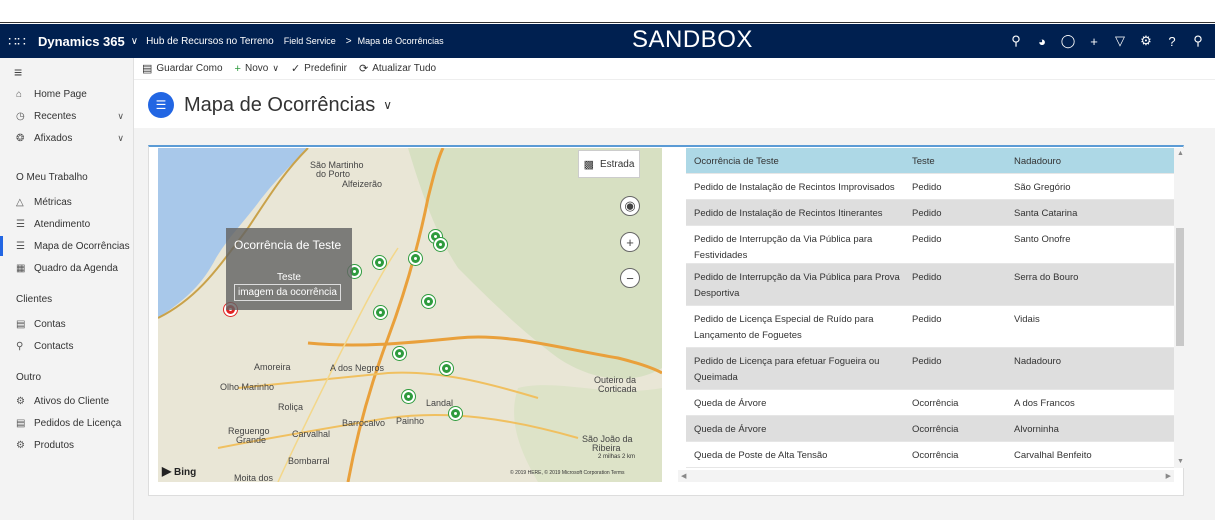 This screenshot has height=520, width=1215. What do you see at coordinates (310, 41) in the screenshot?
I see `breadcrumb-area: Field Service` at bounding box center [310, 41].